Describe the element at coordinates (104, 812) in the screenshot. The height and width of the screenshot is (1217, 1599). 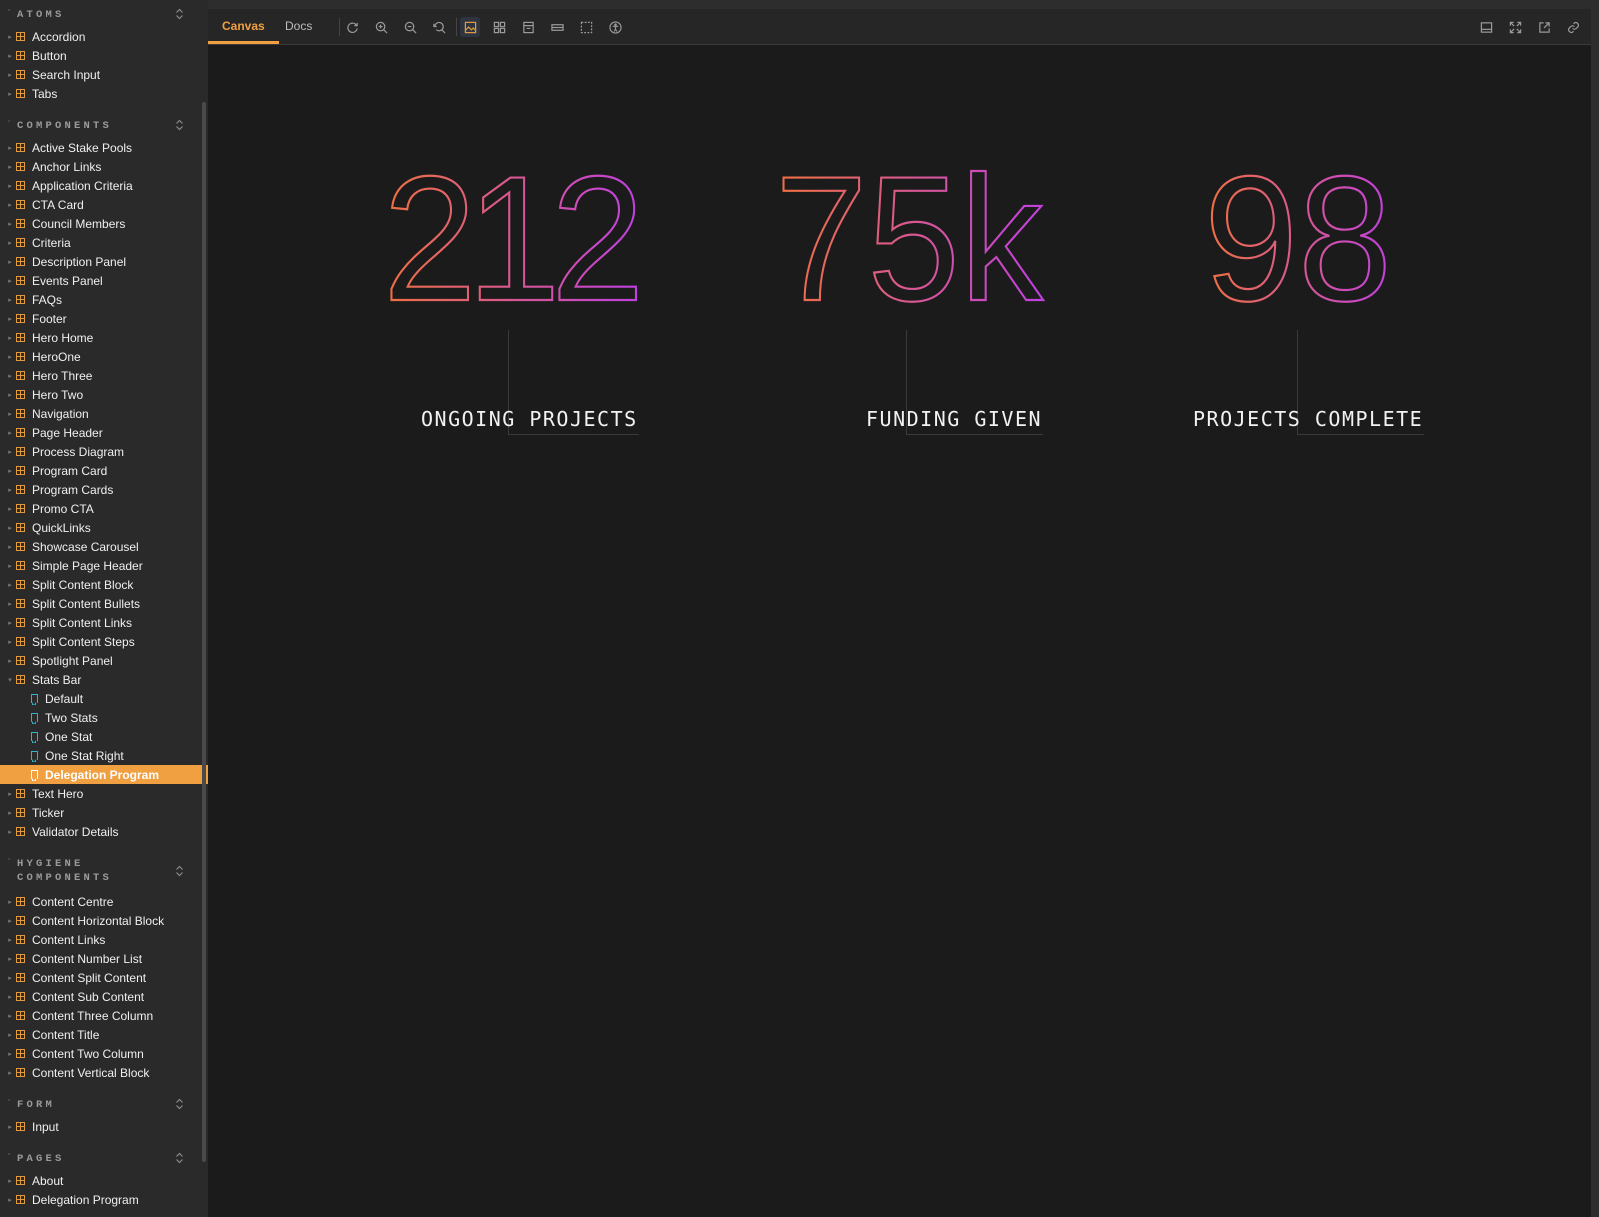
I see `tree-item-ticker: ▸ Ticker` at that location.